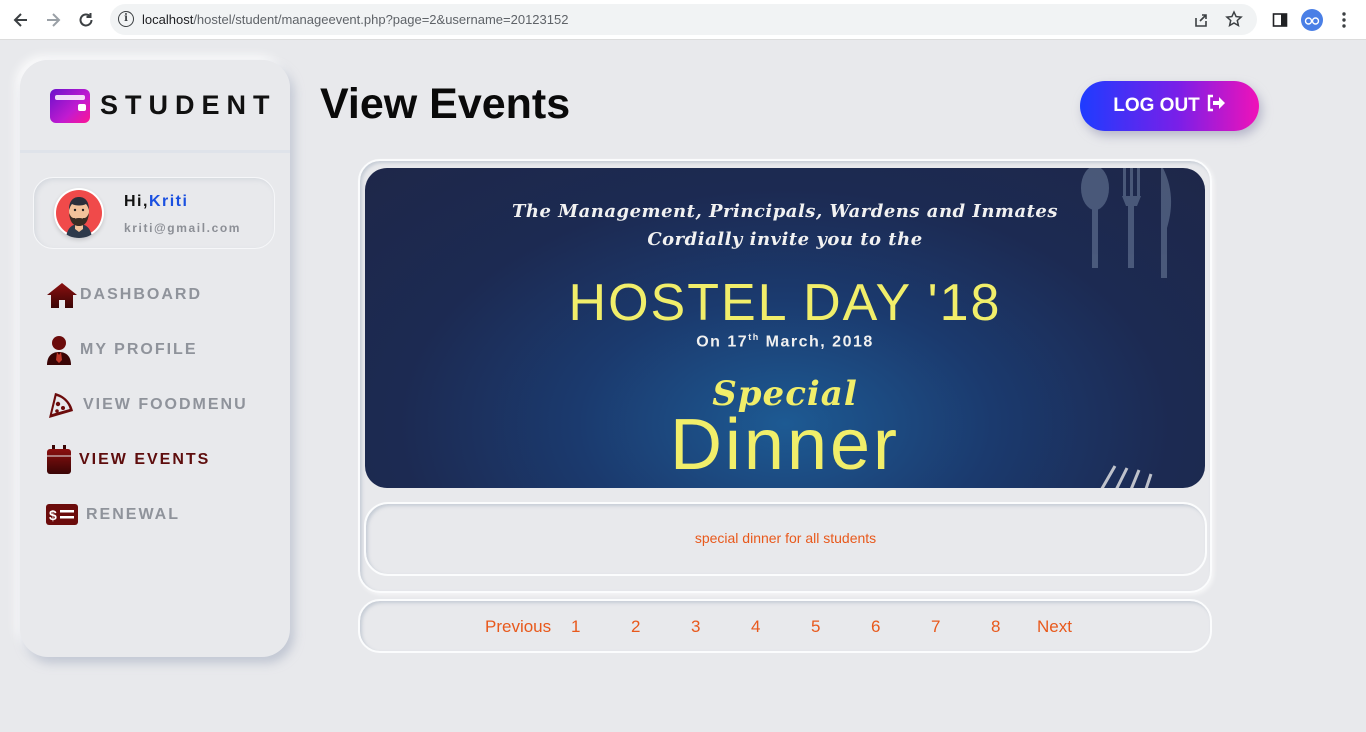 The width and height of the screenshot is (1366, 732). What do you see at coordinates (133, 514) in the screenshot?
I see `sidebar-item-label: RENEWAL` at bounding box center [133, 514].